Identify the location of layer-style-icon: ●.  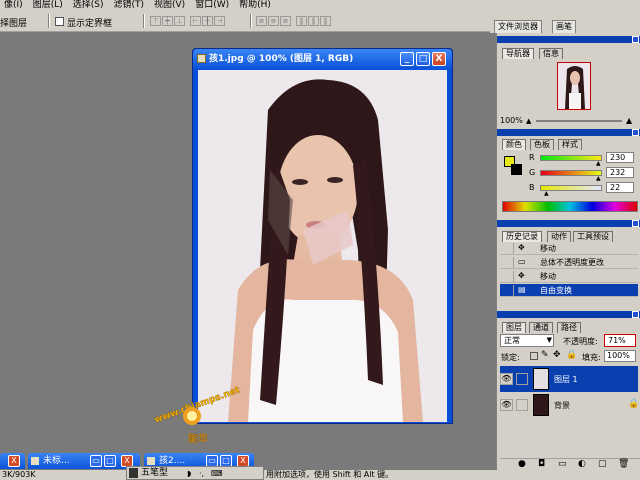
(522, 464).